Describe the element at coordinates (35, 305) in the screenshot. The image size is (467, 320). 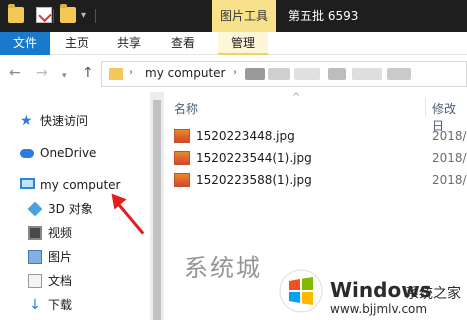
I see `download-icon: ↓` at that location.